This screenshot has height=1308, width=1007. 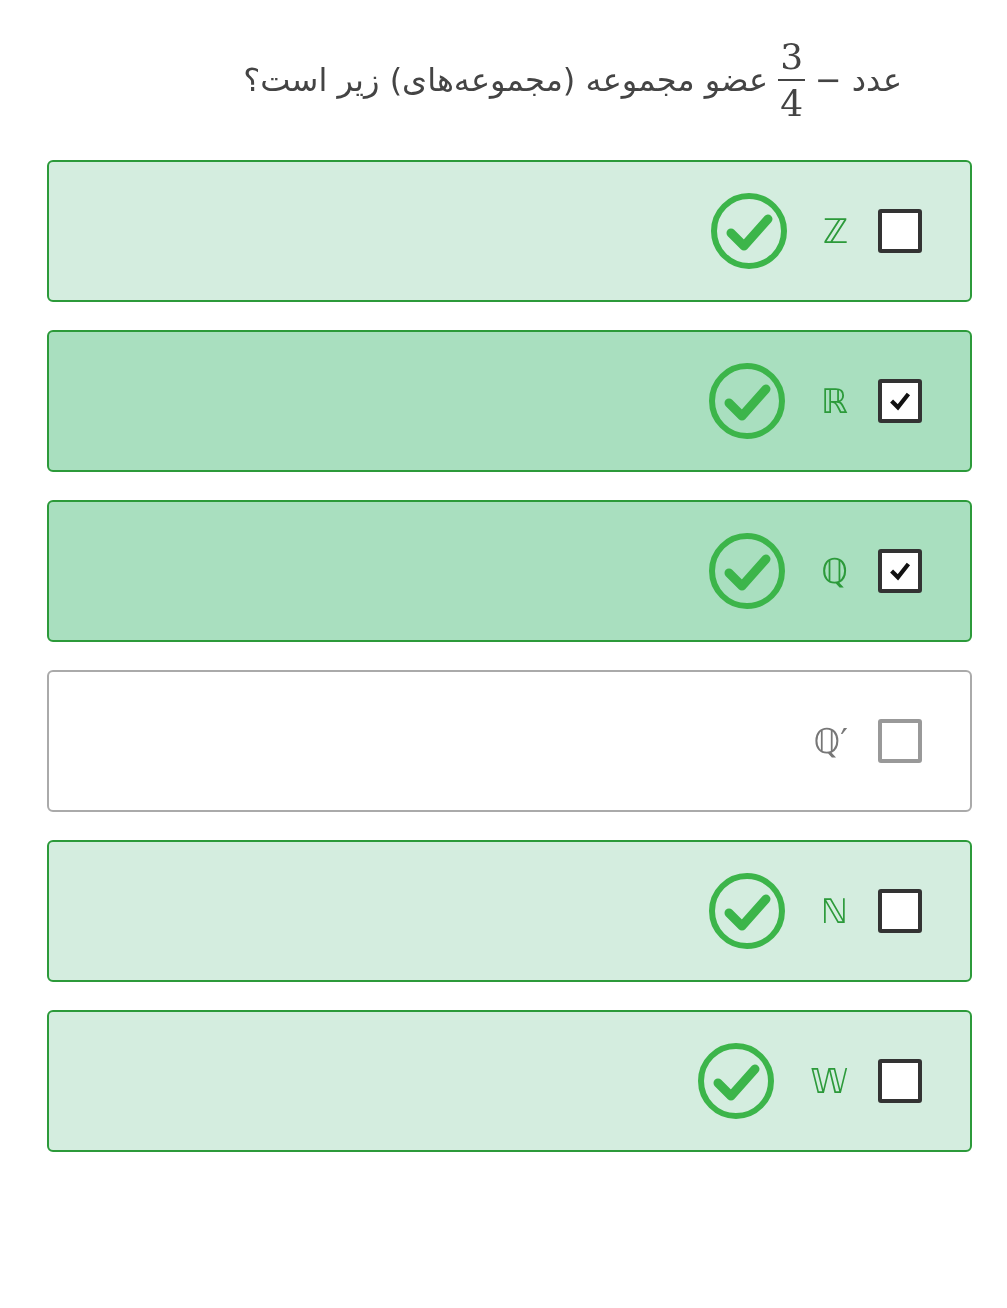 What do you see at coordinates (834, 571) in the screenshot?
I see `option-label: ℚ` at bounding box center [834, 571].